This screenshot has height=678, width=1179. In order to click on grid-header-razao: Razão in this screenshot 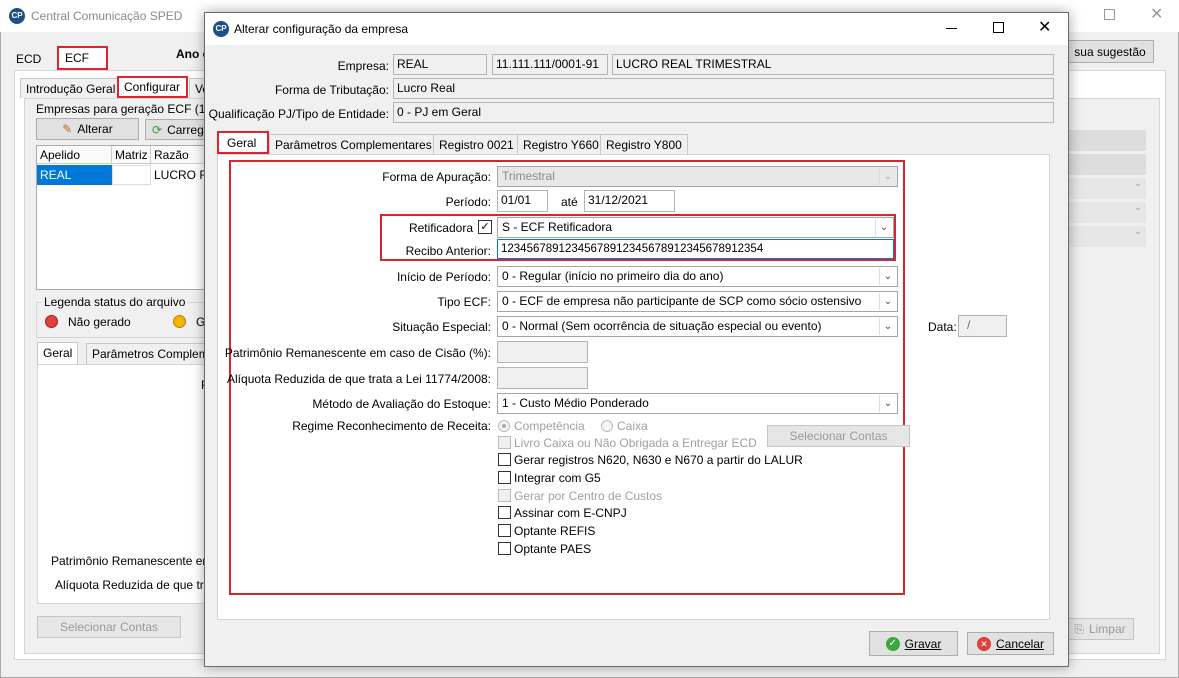, I will do `click(179, 155)`.